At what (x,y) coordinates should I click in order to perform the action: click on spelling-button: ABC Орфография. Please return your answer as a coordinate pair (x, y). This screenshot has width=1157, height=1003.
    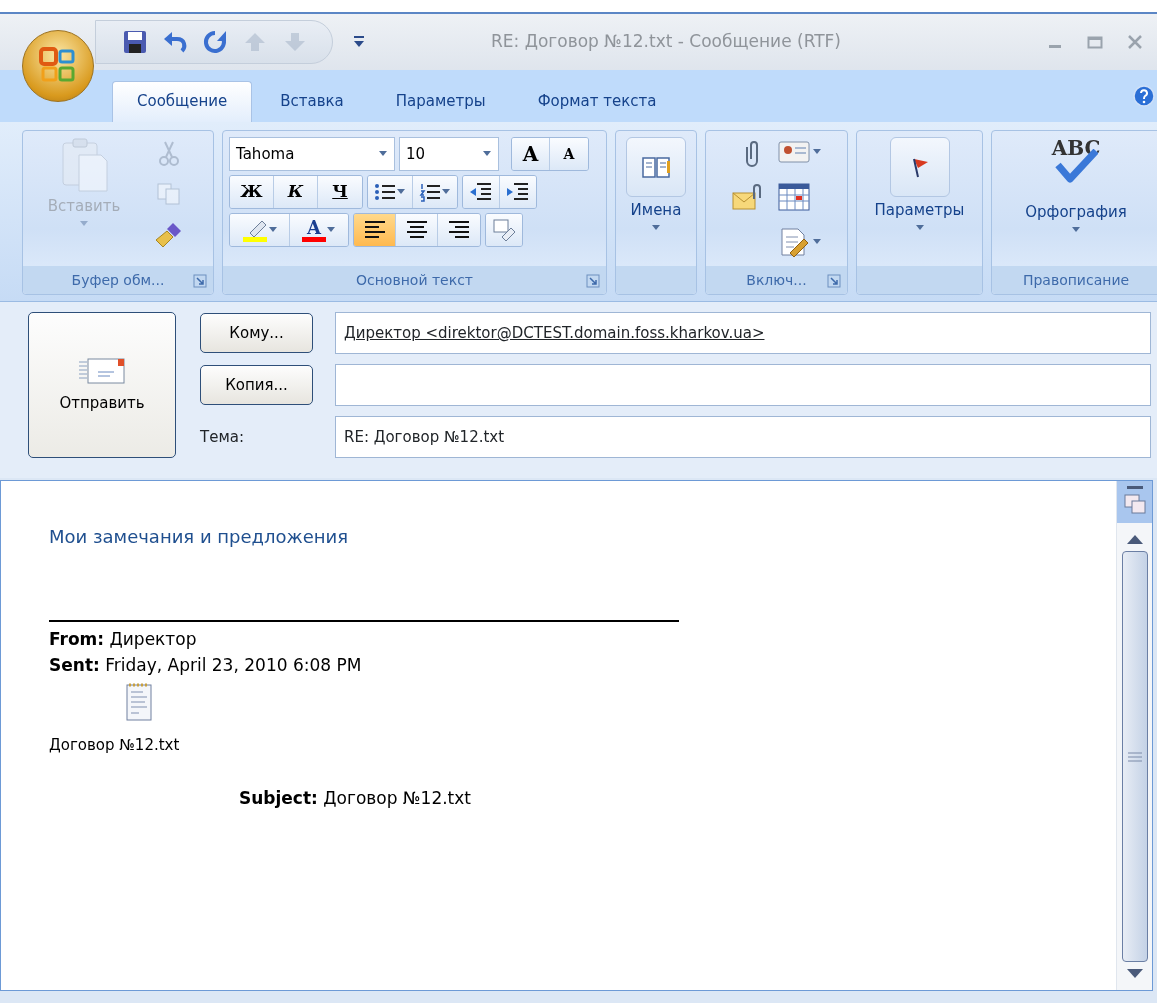
    Looking at the image, I should click on (1076, 185).